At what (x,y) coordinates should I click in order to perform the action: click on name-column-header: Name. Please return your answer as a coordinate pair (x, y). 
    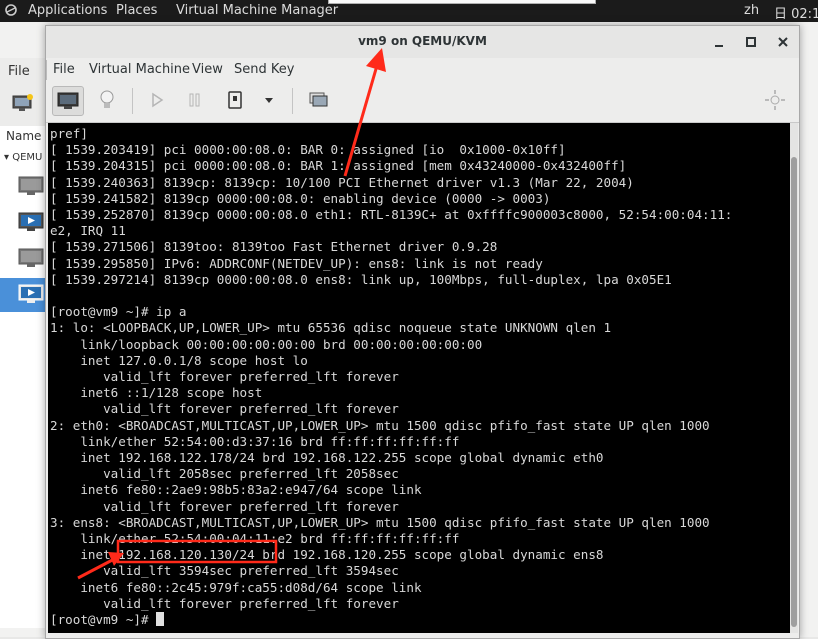
    Looking at the image, I should click on (23, 136).